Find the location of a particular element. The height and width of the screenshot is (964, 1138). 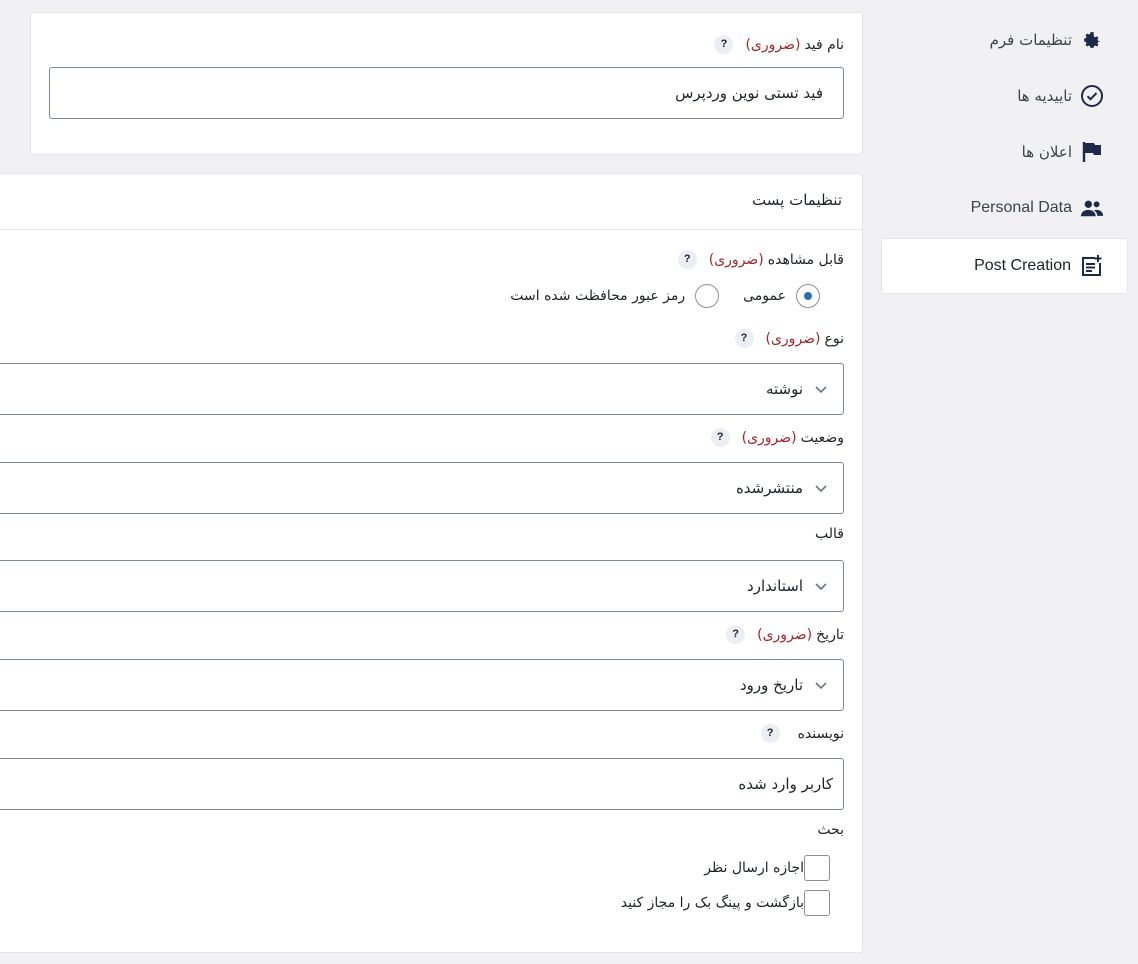

discussion-label-row: بحث is located at coordinates (830, 830).